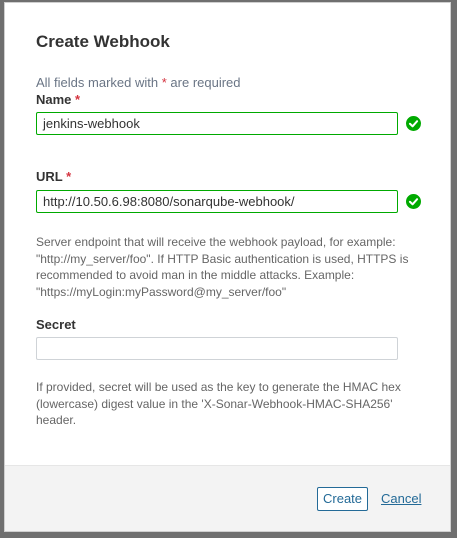  What do you see at coordinates (103, 41) in the screenshot?
I see `dialog-title: Create Webhook` at bounding box center [103, 41].